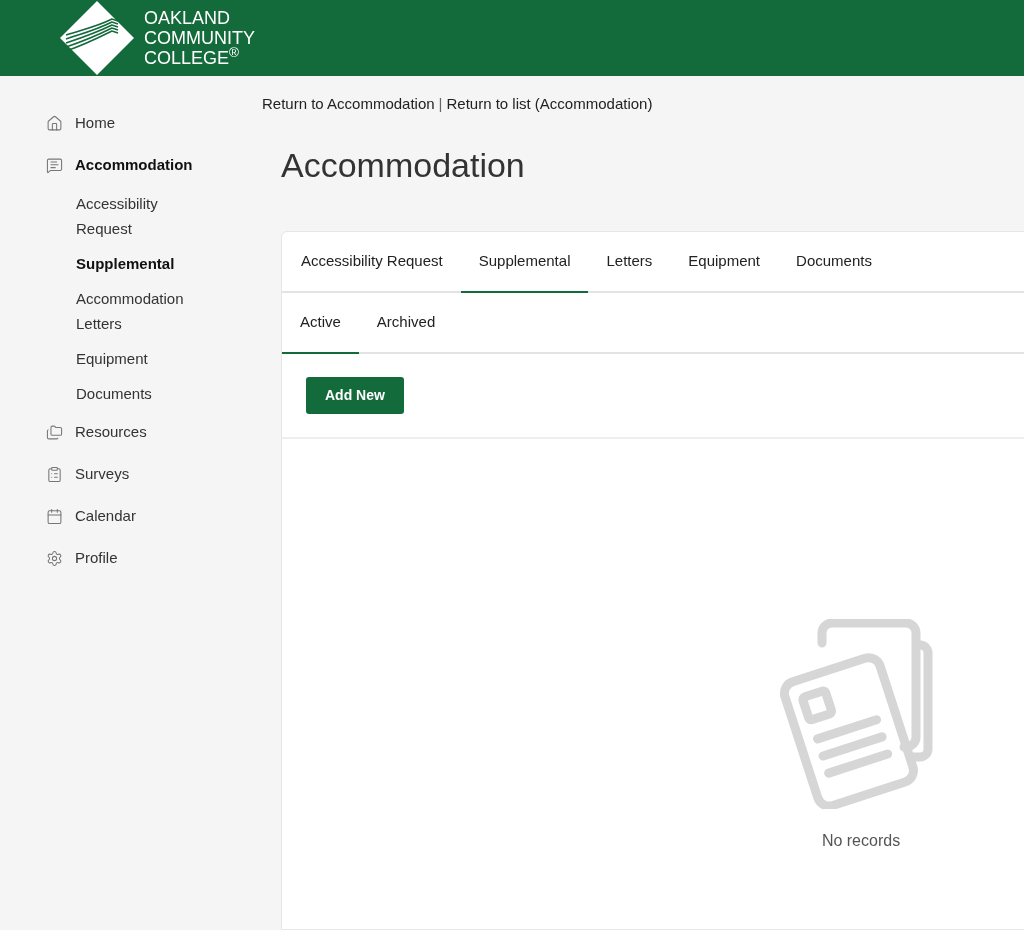 The image size is (1024, 930). I want to click on tab: Letters, so click(629, 262).